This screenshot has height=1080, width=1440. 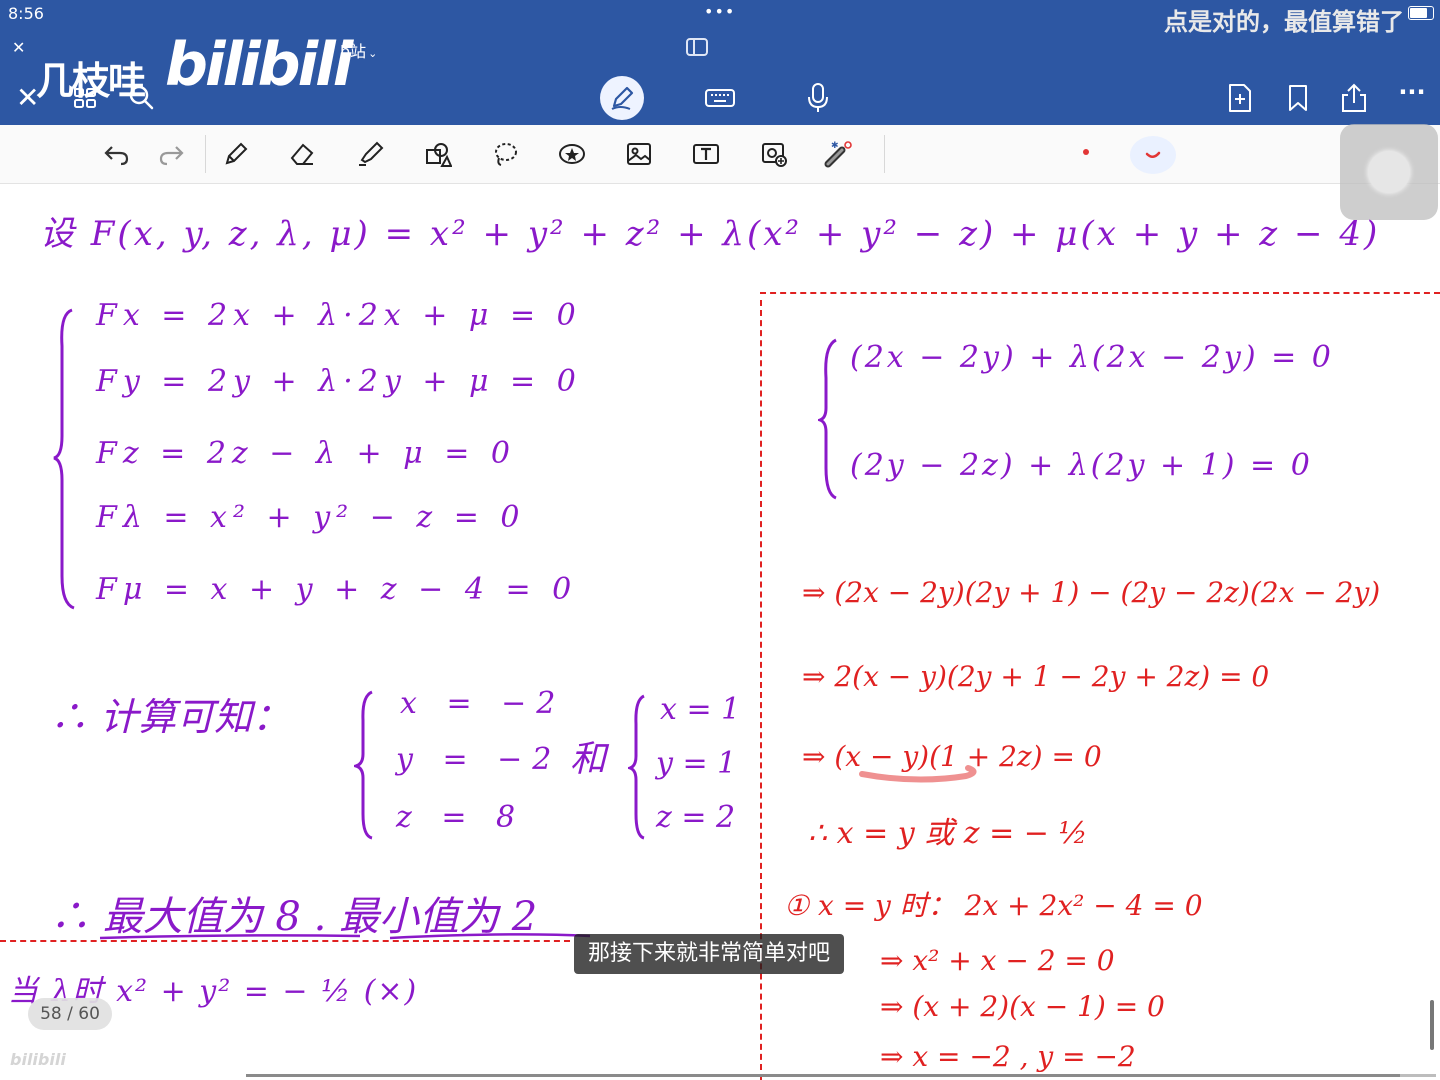 I want to click on image-tool, so click(x=639, y=154).